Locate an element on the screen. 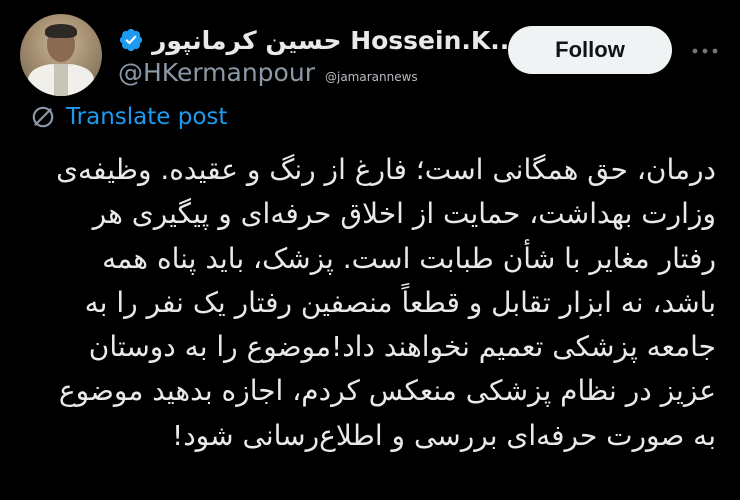 This screenshot has height=500, width=740. translate-post-label: Translate post is located at coordinates (146, 117).